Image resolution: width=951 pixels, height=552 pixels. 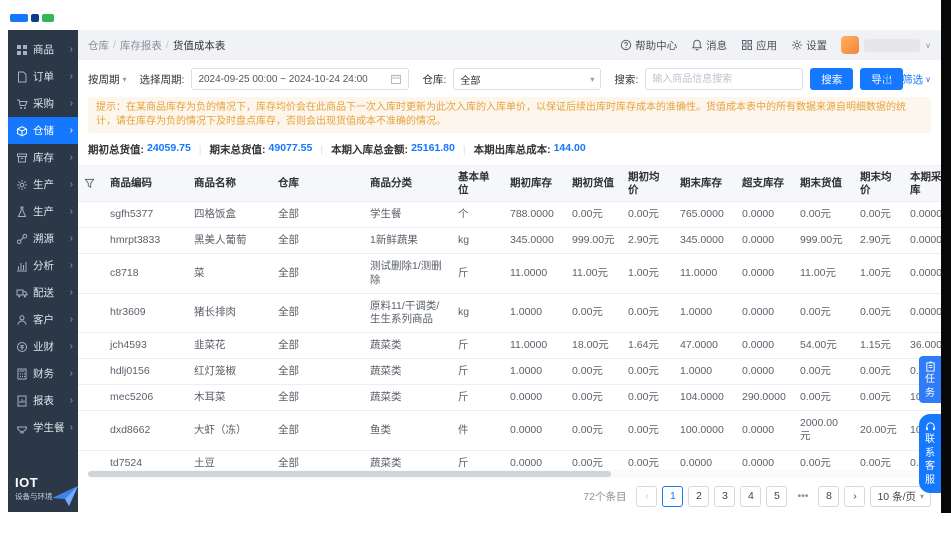 I want to click on sidebar-item-label: 财务, so click(x=43, y=374).